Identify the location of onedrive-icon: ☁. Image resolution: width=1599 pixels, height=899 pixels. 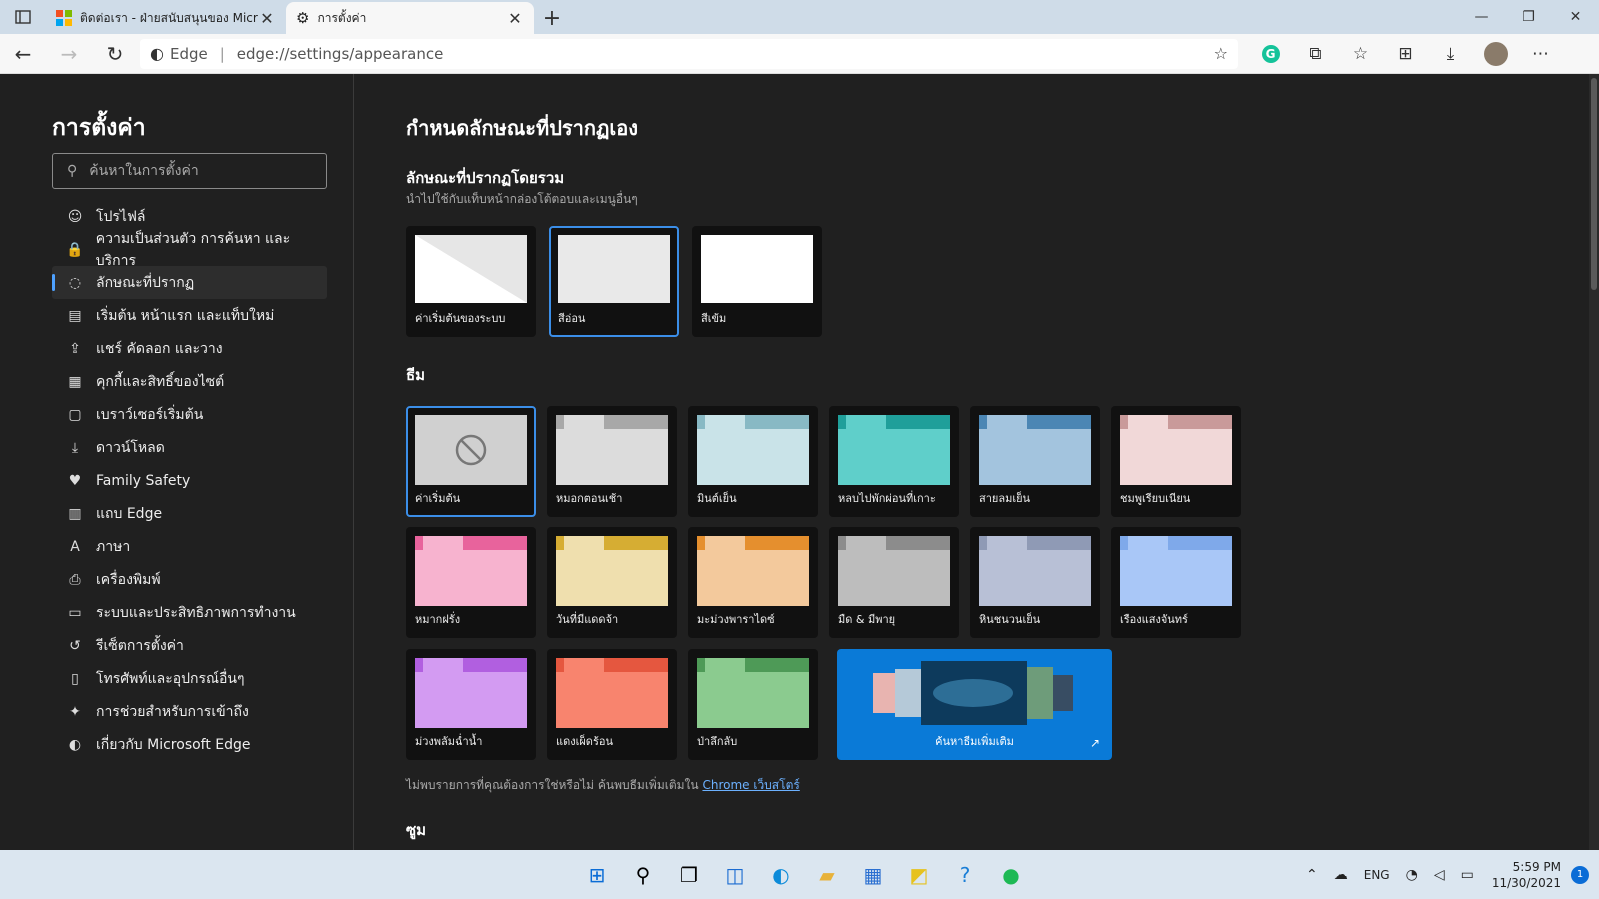
(1341, 875).